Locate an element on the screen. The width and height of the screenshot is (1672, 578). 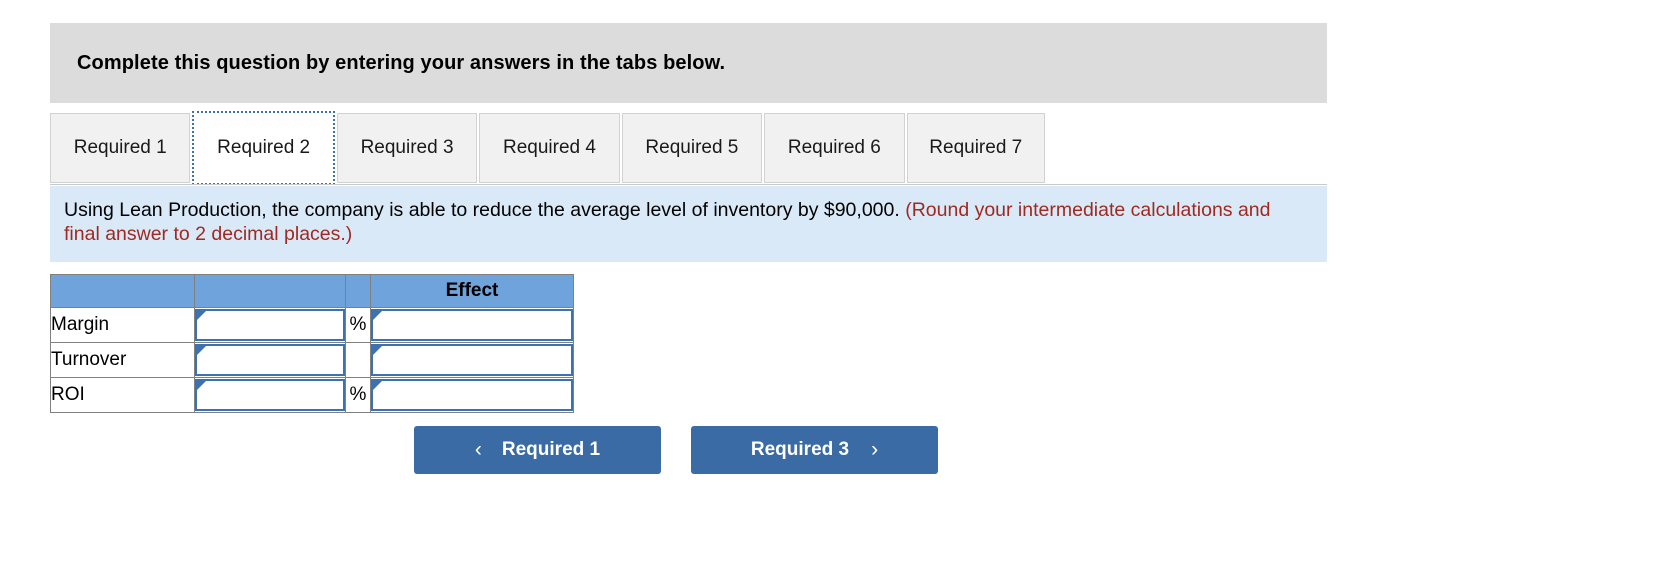
tab-label: Required 3 is located at coordinates (407, 147).